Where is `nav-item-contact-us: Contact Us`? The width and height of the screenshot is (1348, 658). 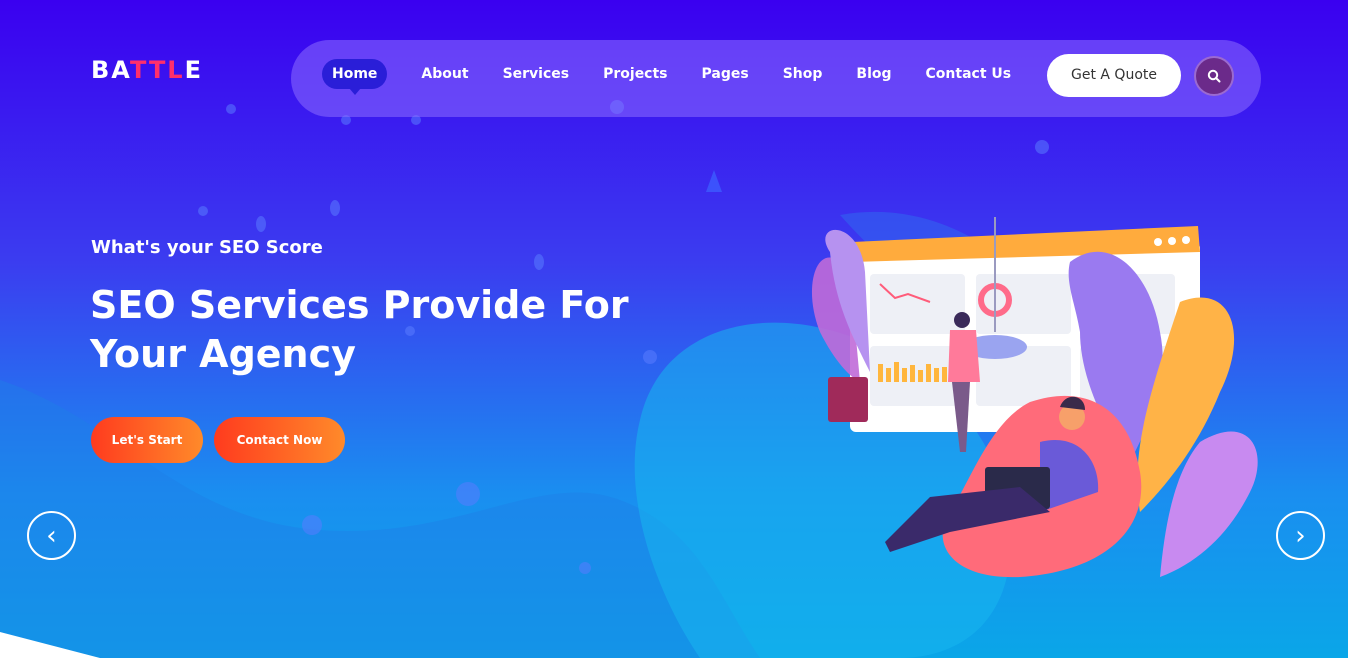 nav-item-contact-us: Contact Us is located at coordinates (969, 74).